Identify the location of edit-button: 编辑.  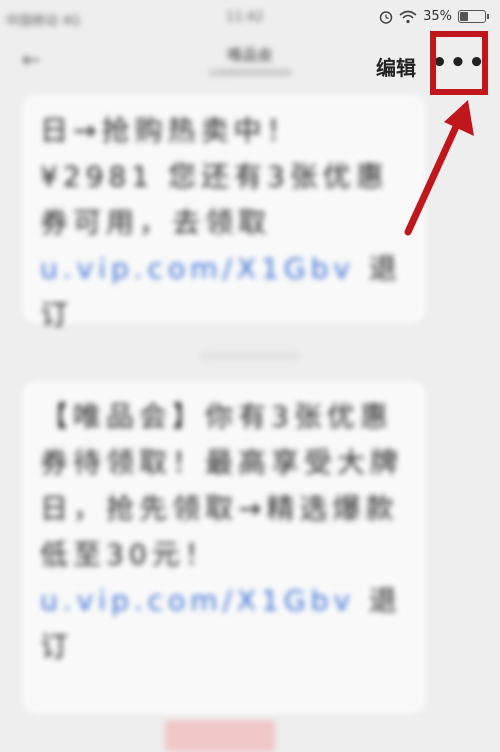
(396, 66).